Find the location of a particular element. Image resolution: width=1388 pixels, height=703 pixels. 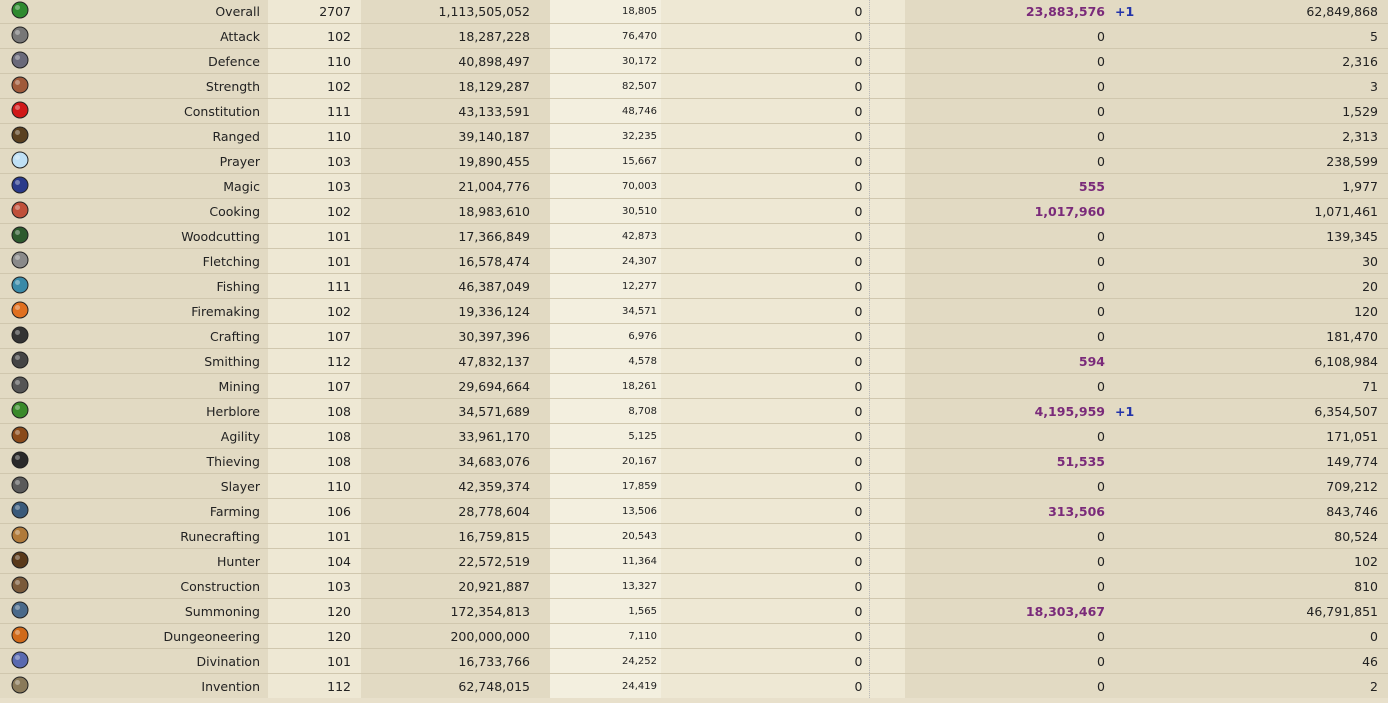

skill-row: Firemaking 102 19,336,124 34,571 0 0 120 is located at coordinates (694, 311).